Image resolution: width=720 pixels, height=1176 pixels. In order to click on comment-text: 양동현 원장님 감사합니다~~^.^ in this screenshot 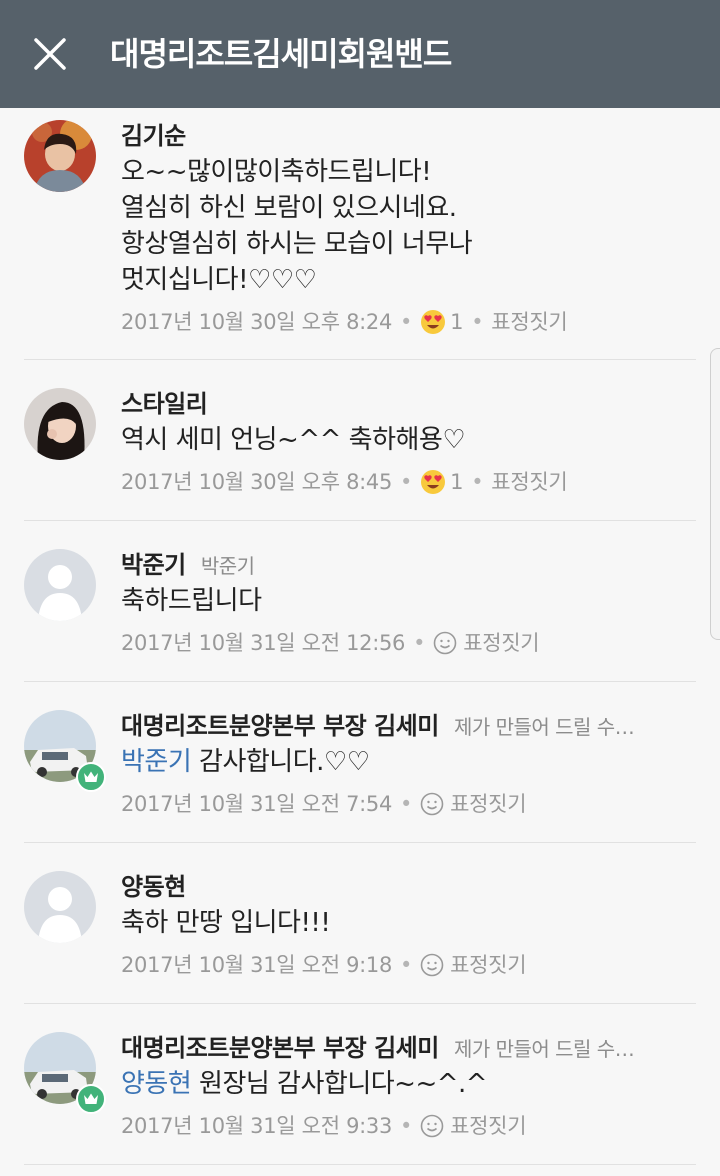, I will do `click(408, 1084)`.